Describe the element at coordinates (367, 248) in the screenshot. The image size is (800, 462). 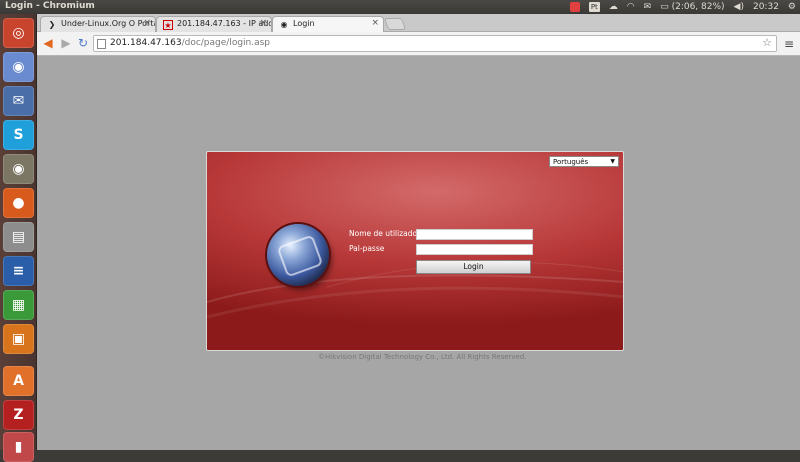
I see `password-label: Pal-passe` at that location.